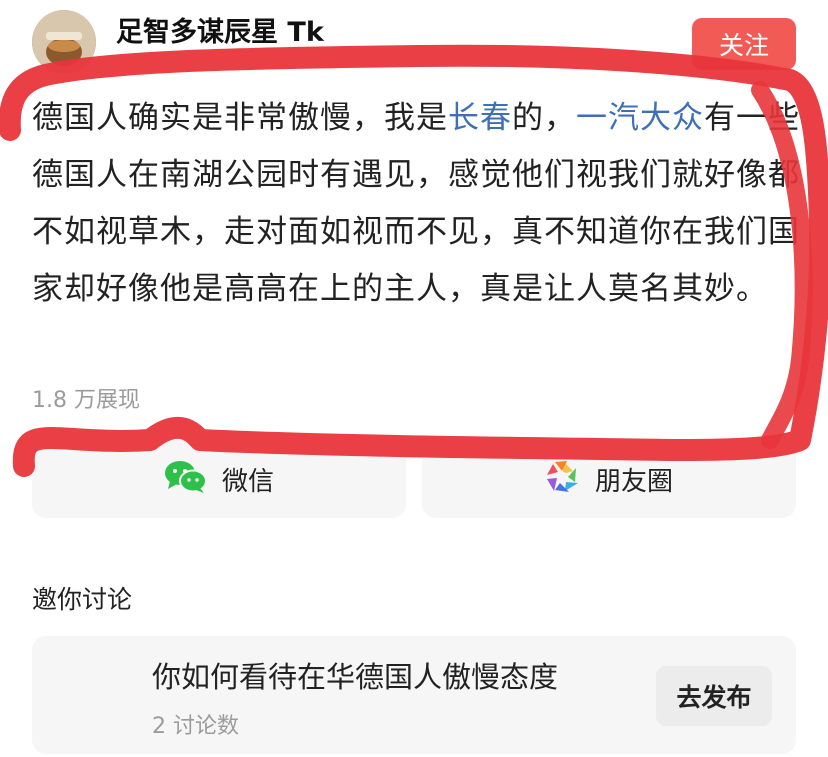 This screenshot has height=757, width=828. Describe the element at coordinates (64, 42) in the screenshot. I see `author-avatar` at that location.